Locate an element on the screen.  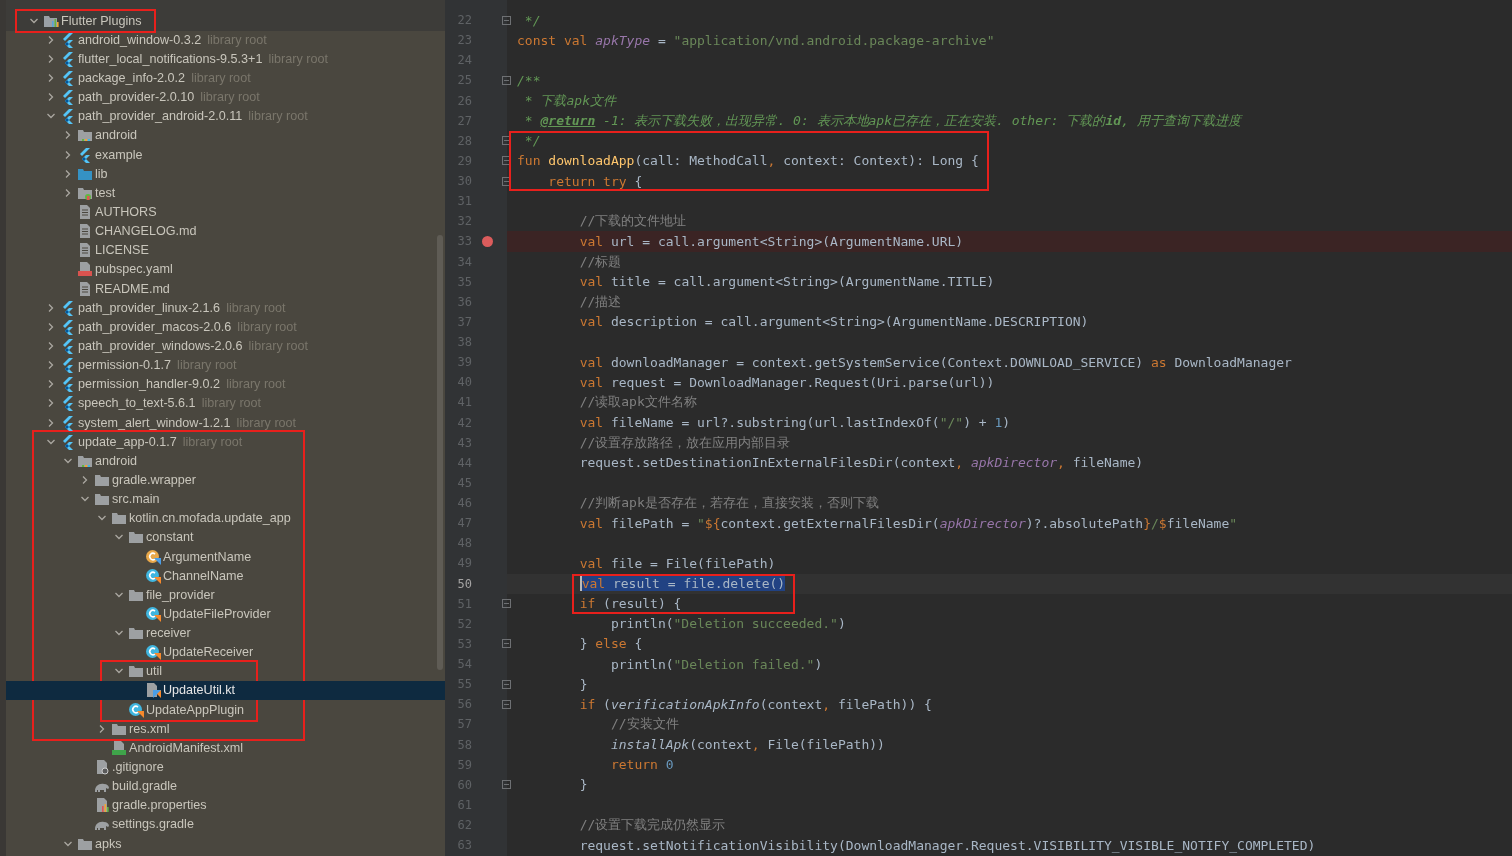
tree-item: constant is located at coordinates (154, 537).